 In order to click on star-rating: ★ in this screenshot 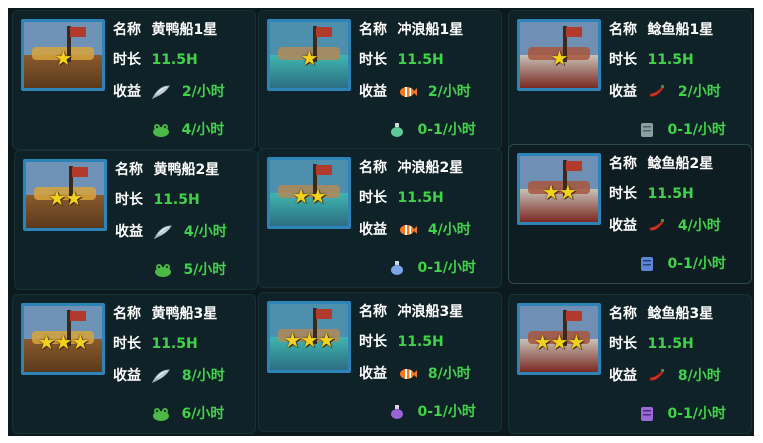, I will do `click(63, 58)`.